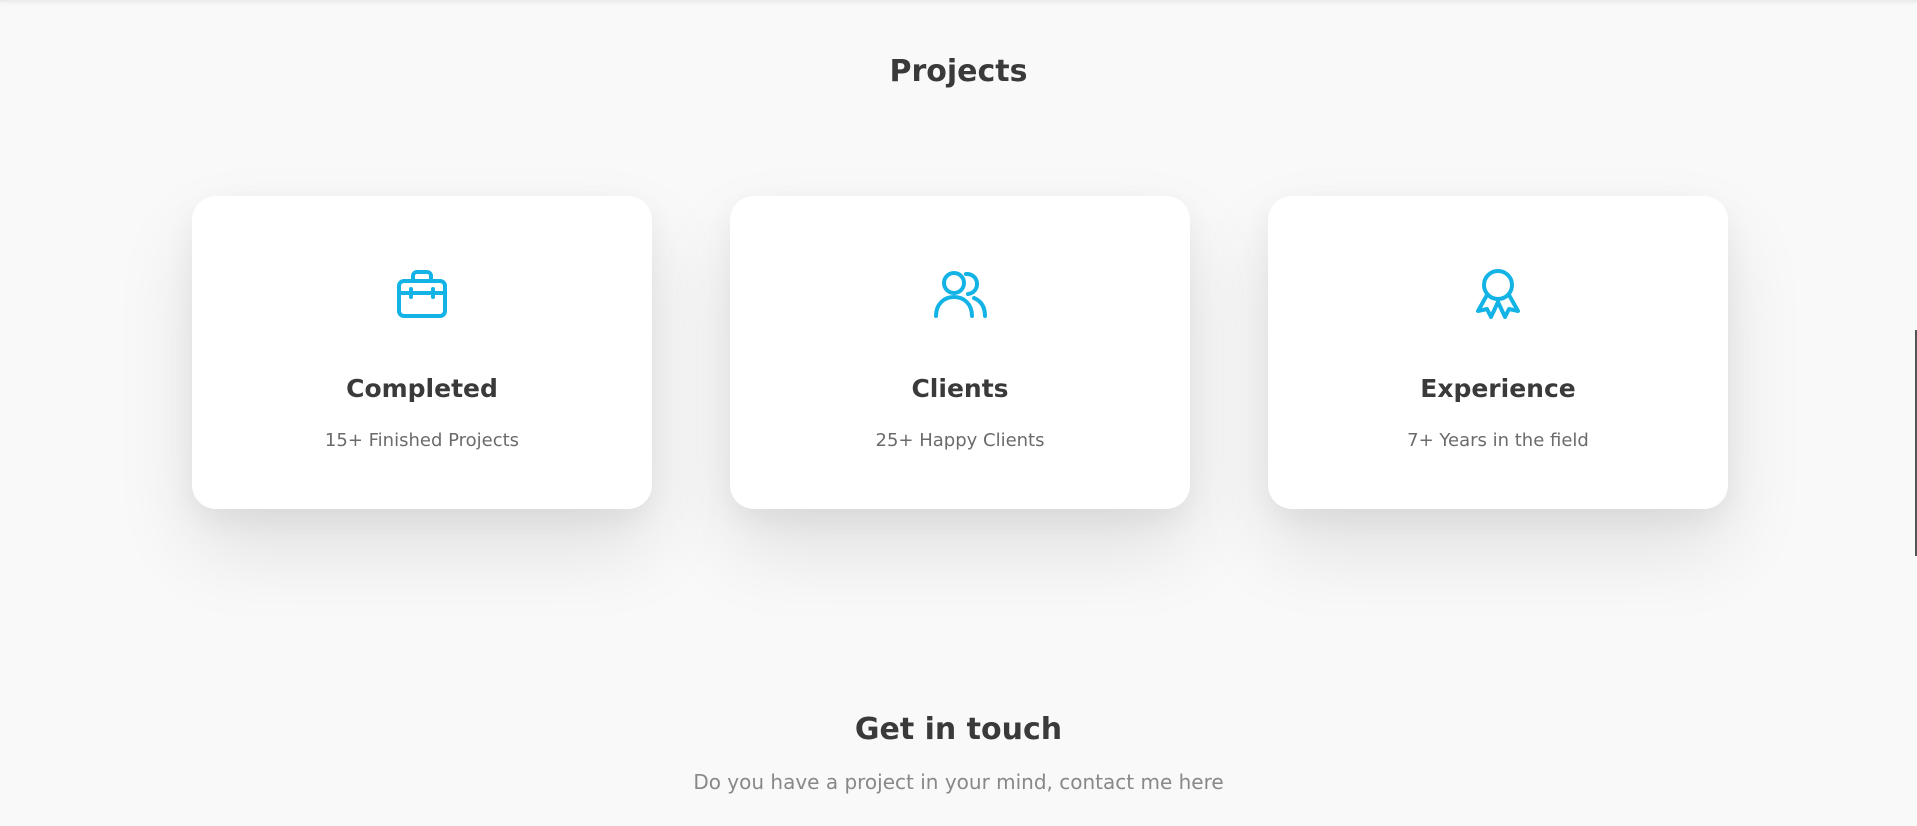  I want to click on award-icon, so click(1498, 294).